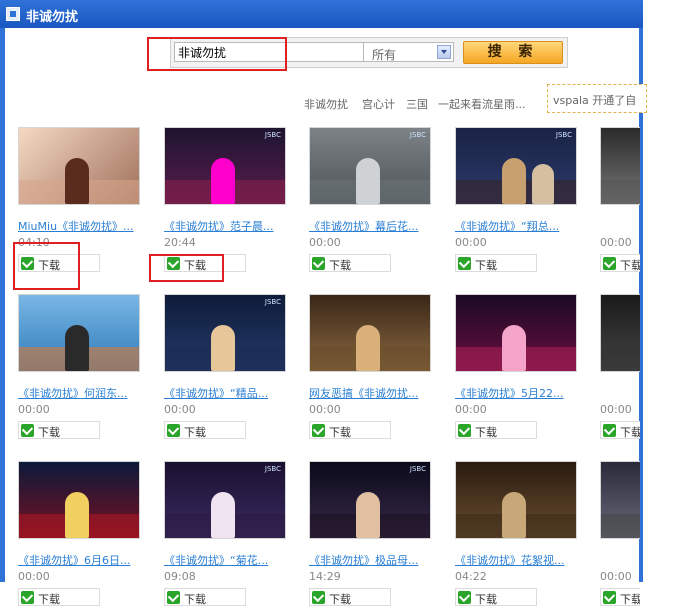 The width and height of the screenshot is (688, 616). I want to click on window-titlebar: 非诚勿扰, so click(321, 14).